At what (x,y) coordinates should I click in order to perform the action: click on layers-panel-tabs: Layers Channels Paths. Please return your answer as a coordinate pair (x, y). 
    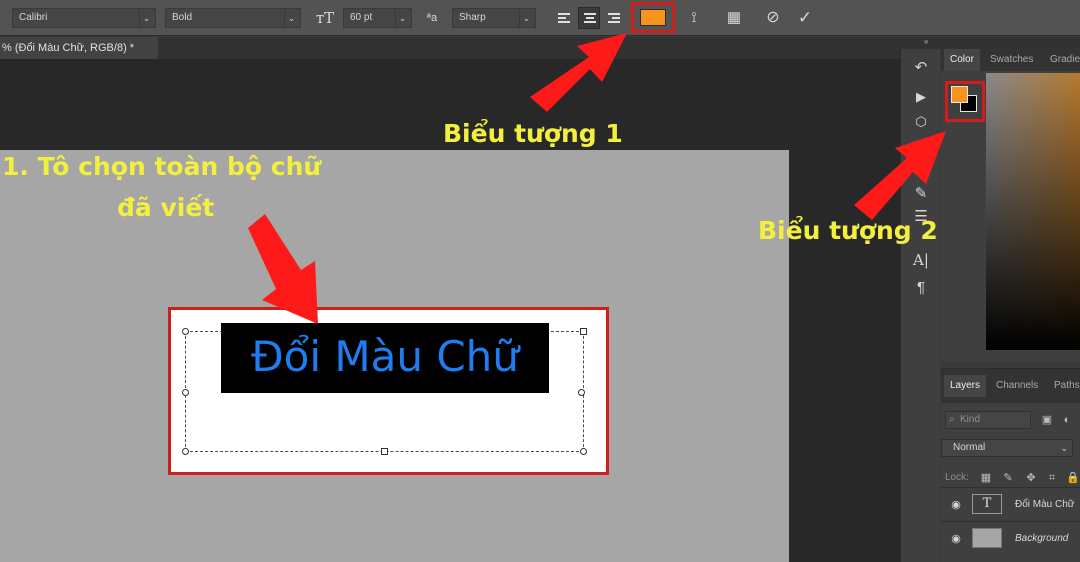
    Looking at the image, I should click on (1010, 386).